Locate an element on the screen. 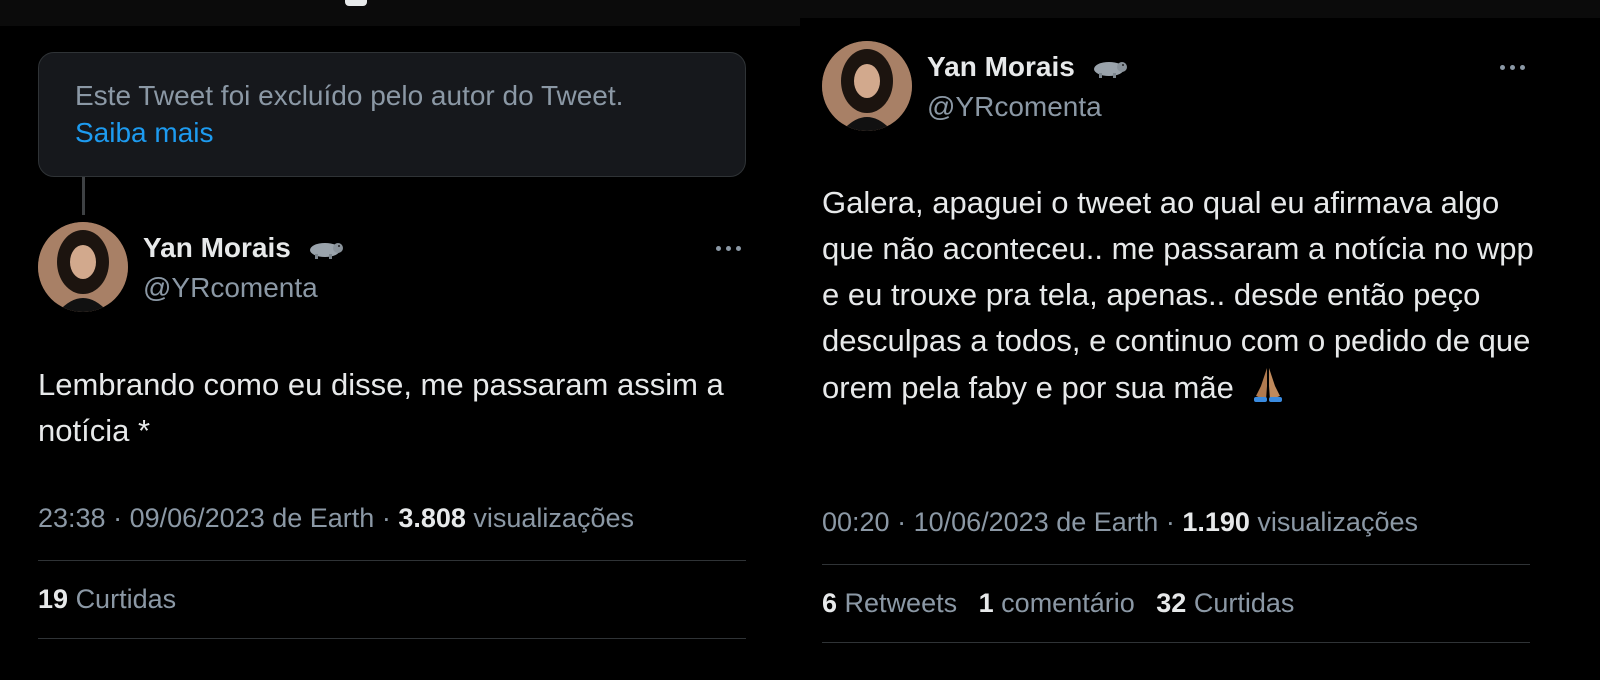 Image resolution: width=1600 pixels, height=680 pixels. folded-hands-emoji-icon is located at coordinates (1268, 385).